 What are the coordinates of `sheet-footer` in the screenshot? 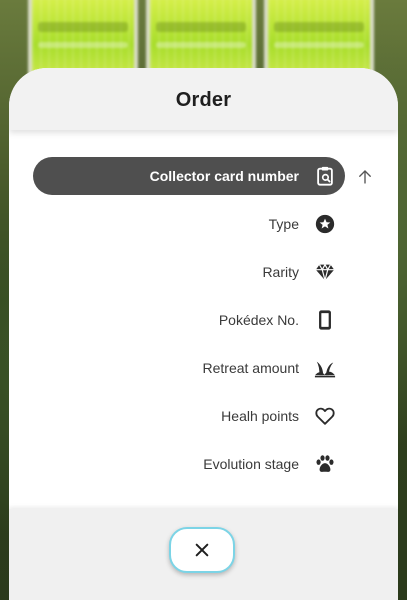 It's located at (203, 554).